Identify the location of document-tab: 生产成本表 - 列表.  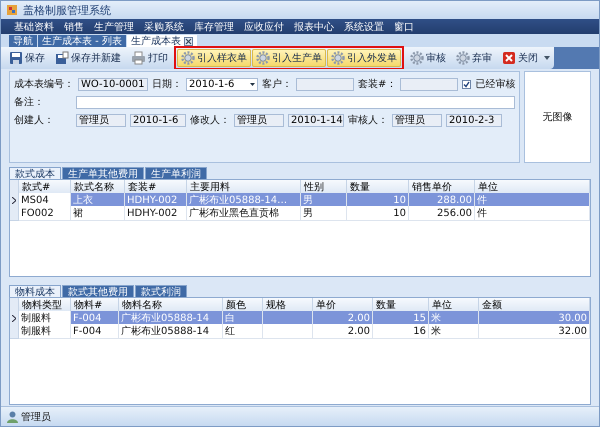
(82, 41).